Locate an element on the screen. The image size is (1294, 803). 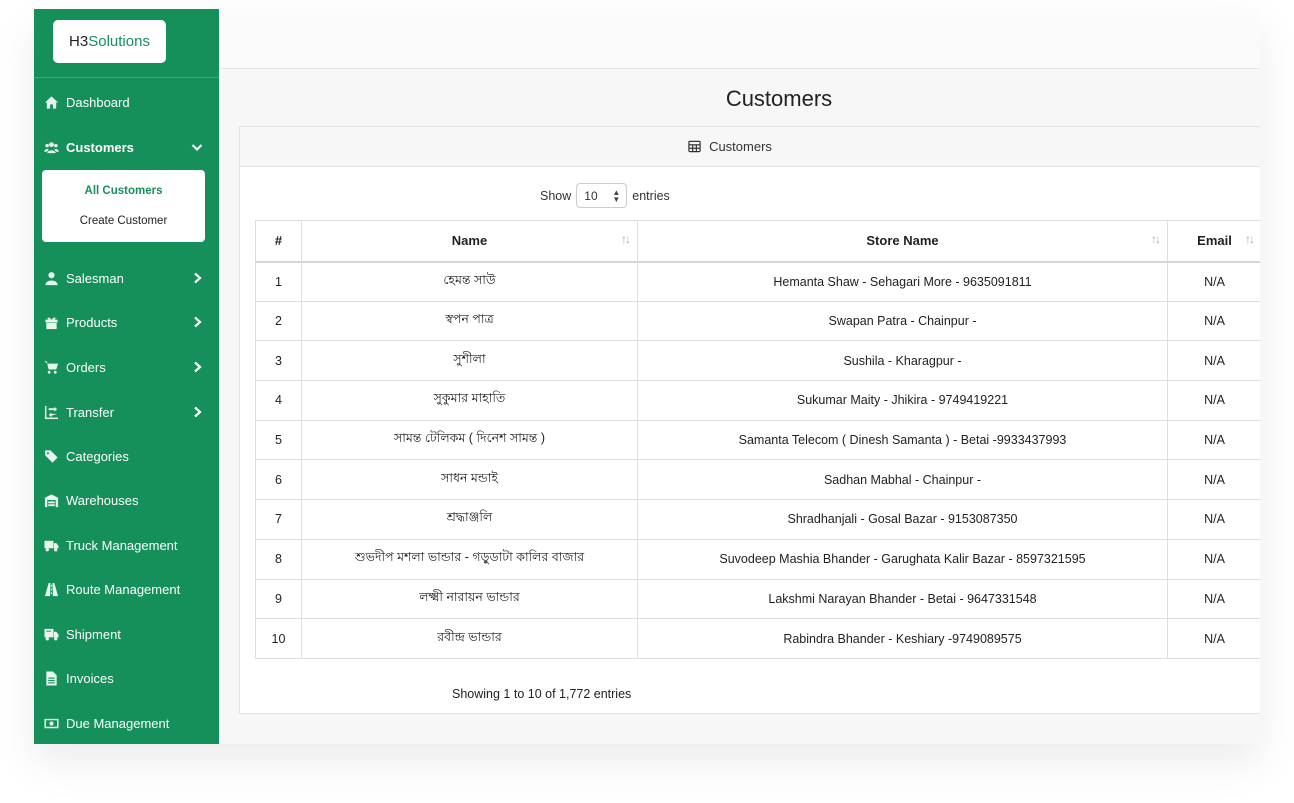
submenu-item-create-customer: Create Customer is located at coordinates (123, 221).